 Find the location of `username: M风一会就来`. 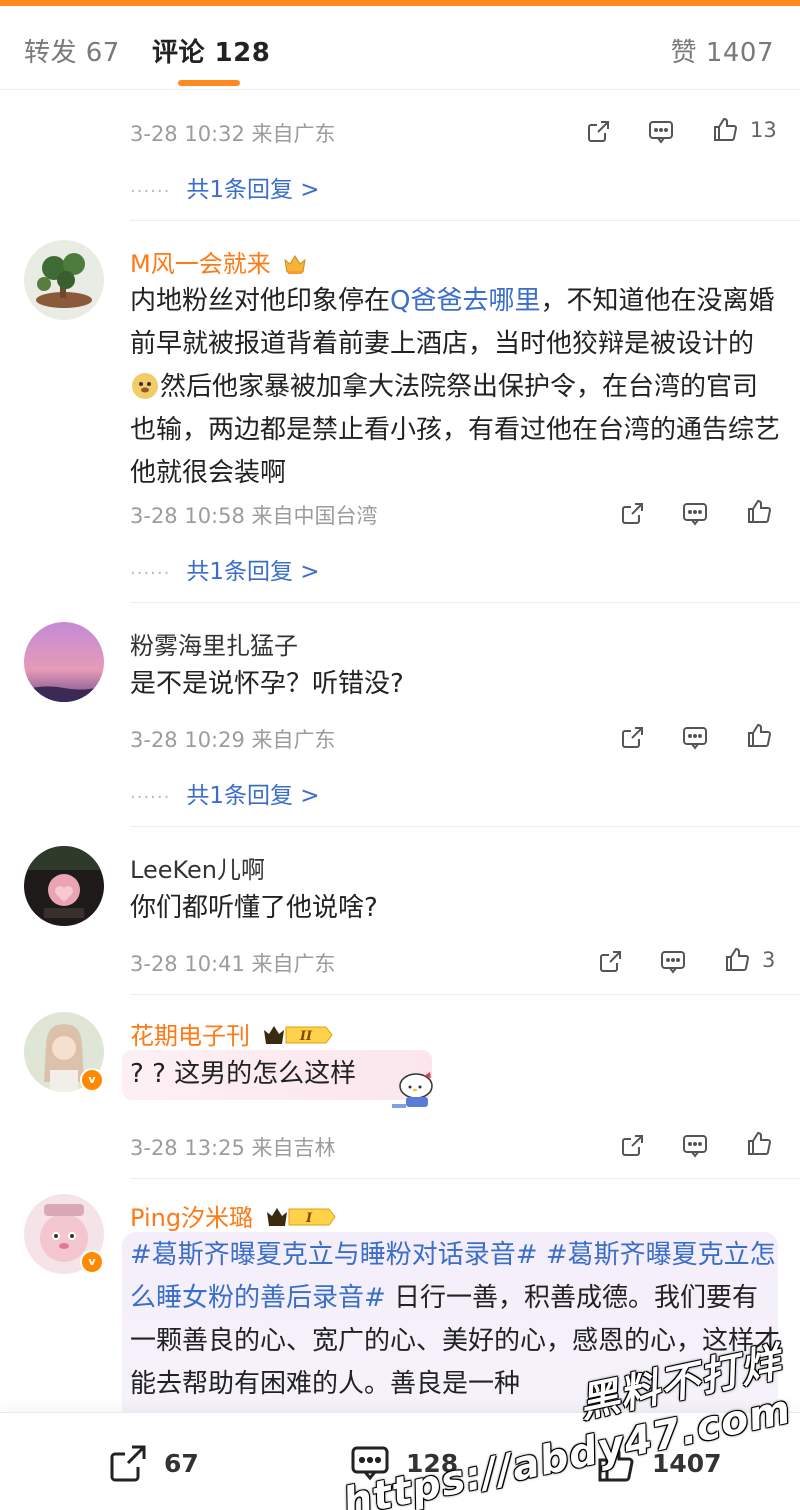

username: M风一会就来 is located at coordinates (219, 263).